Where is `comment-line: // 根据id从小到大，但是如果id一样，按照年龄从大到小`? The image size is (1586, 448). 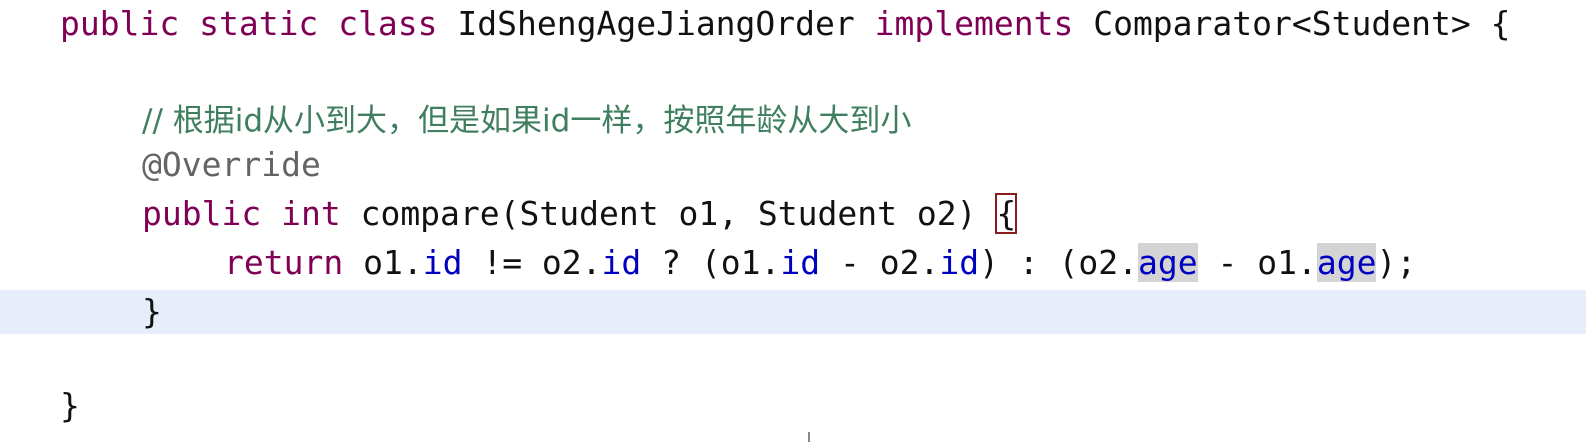 comment-line: // 根据id从小到大，但是如果id一样，按照年龄从大到小 is located at coordinates (793, 120).